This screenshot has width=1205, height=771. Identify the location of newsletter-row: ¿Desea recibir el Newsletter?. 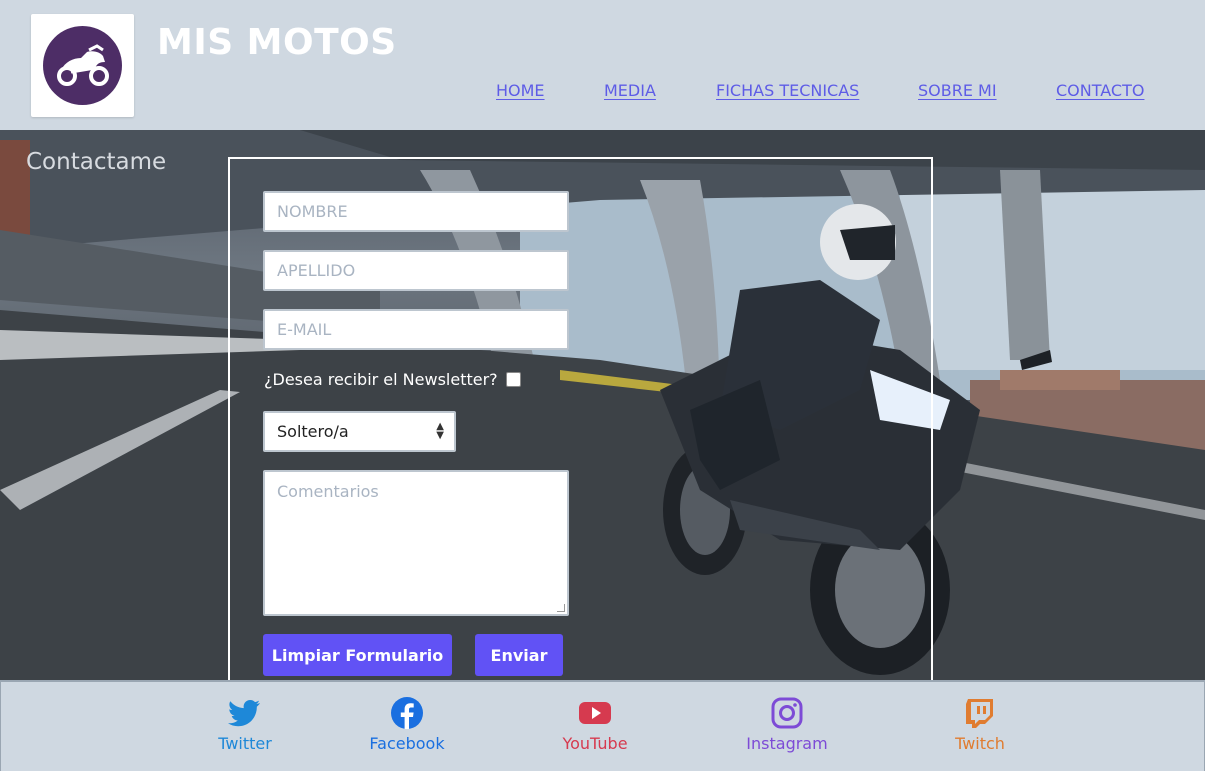
(392, 379).